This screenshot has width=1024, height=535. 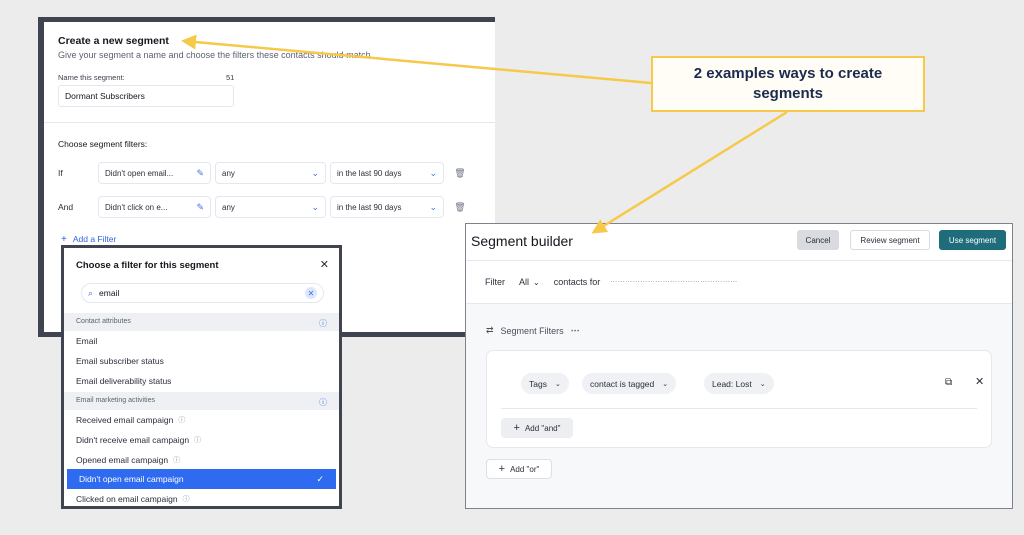 What do you see at coordinates (103, 144) in the screenshot?
I see `segment-filters-label: Choose segment filters:` at bounding box center [103, 144].